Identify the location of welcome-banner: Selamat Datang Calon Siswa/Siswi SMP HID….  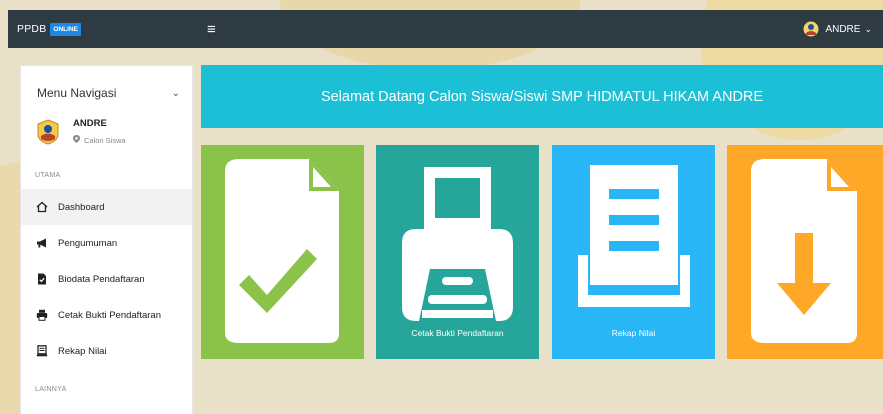
(542, 96).